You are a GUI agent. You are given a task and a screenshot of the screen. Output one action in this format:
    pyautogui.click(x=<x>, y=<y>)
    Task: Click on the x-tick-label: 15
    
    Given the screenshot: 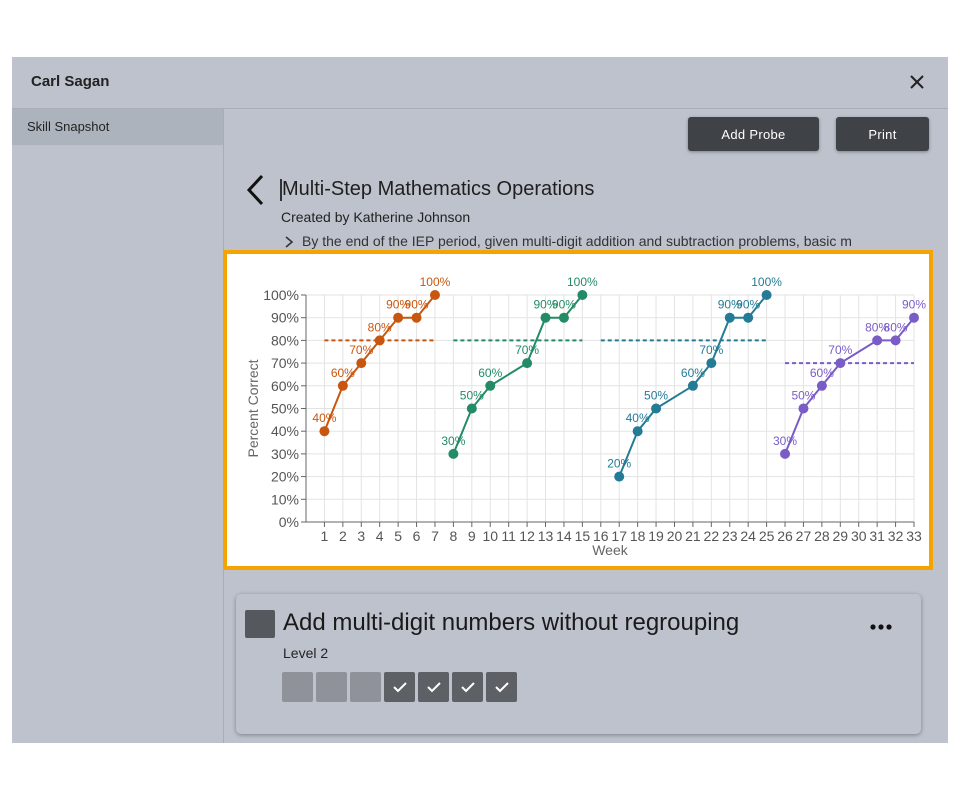 What is the action you would take?
    pyautogui.click(x=583, y=536)
    